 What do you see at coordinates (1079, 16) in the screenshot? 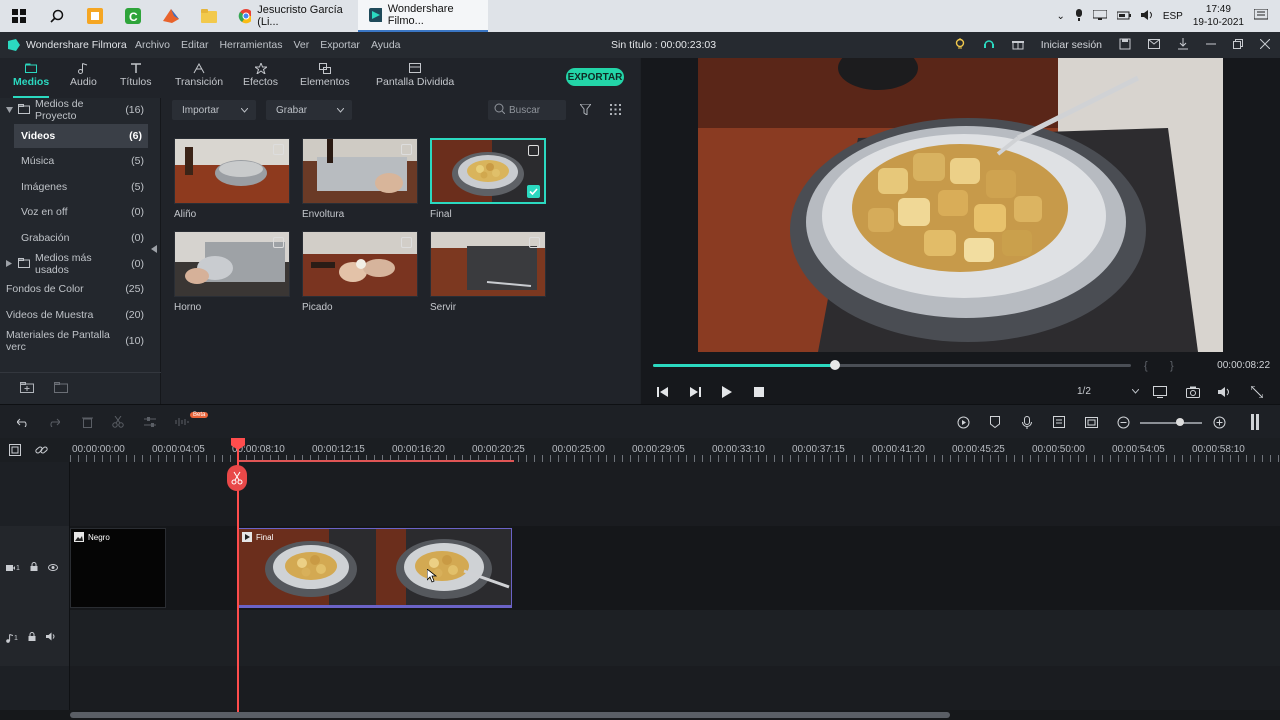
I see `microphone-icon` at bounding box center [1079, 16].